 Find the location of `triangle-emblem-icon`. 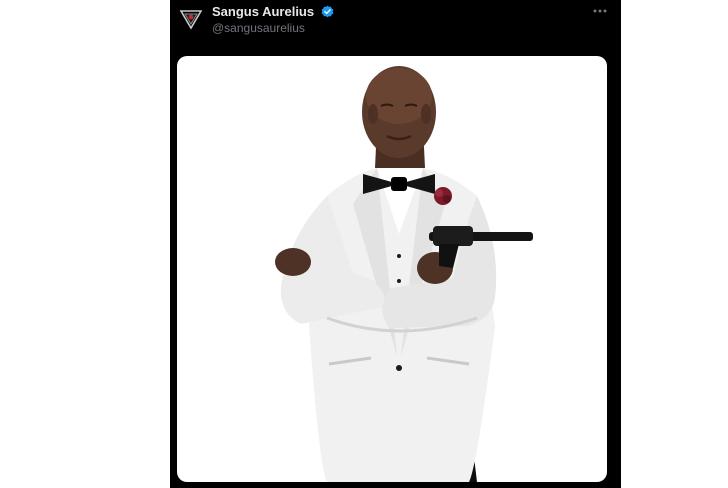

triangle-emblem-icon is located at coordinates (191, 19).